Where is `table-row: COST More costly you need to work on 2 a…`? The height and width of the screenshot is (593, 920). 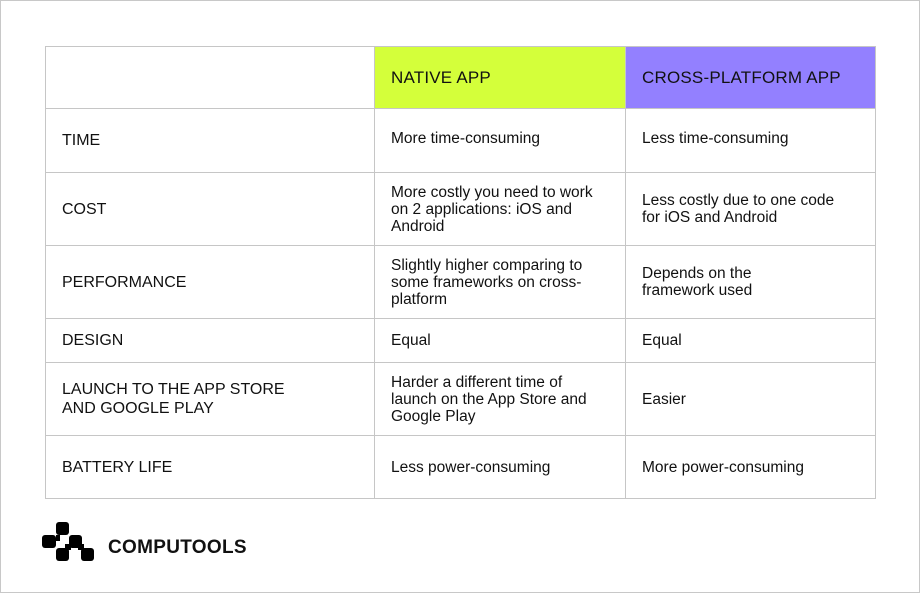 table-row: COST More costly you need to work on 2 a… is located at coordinates (460, 209).